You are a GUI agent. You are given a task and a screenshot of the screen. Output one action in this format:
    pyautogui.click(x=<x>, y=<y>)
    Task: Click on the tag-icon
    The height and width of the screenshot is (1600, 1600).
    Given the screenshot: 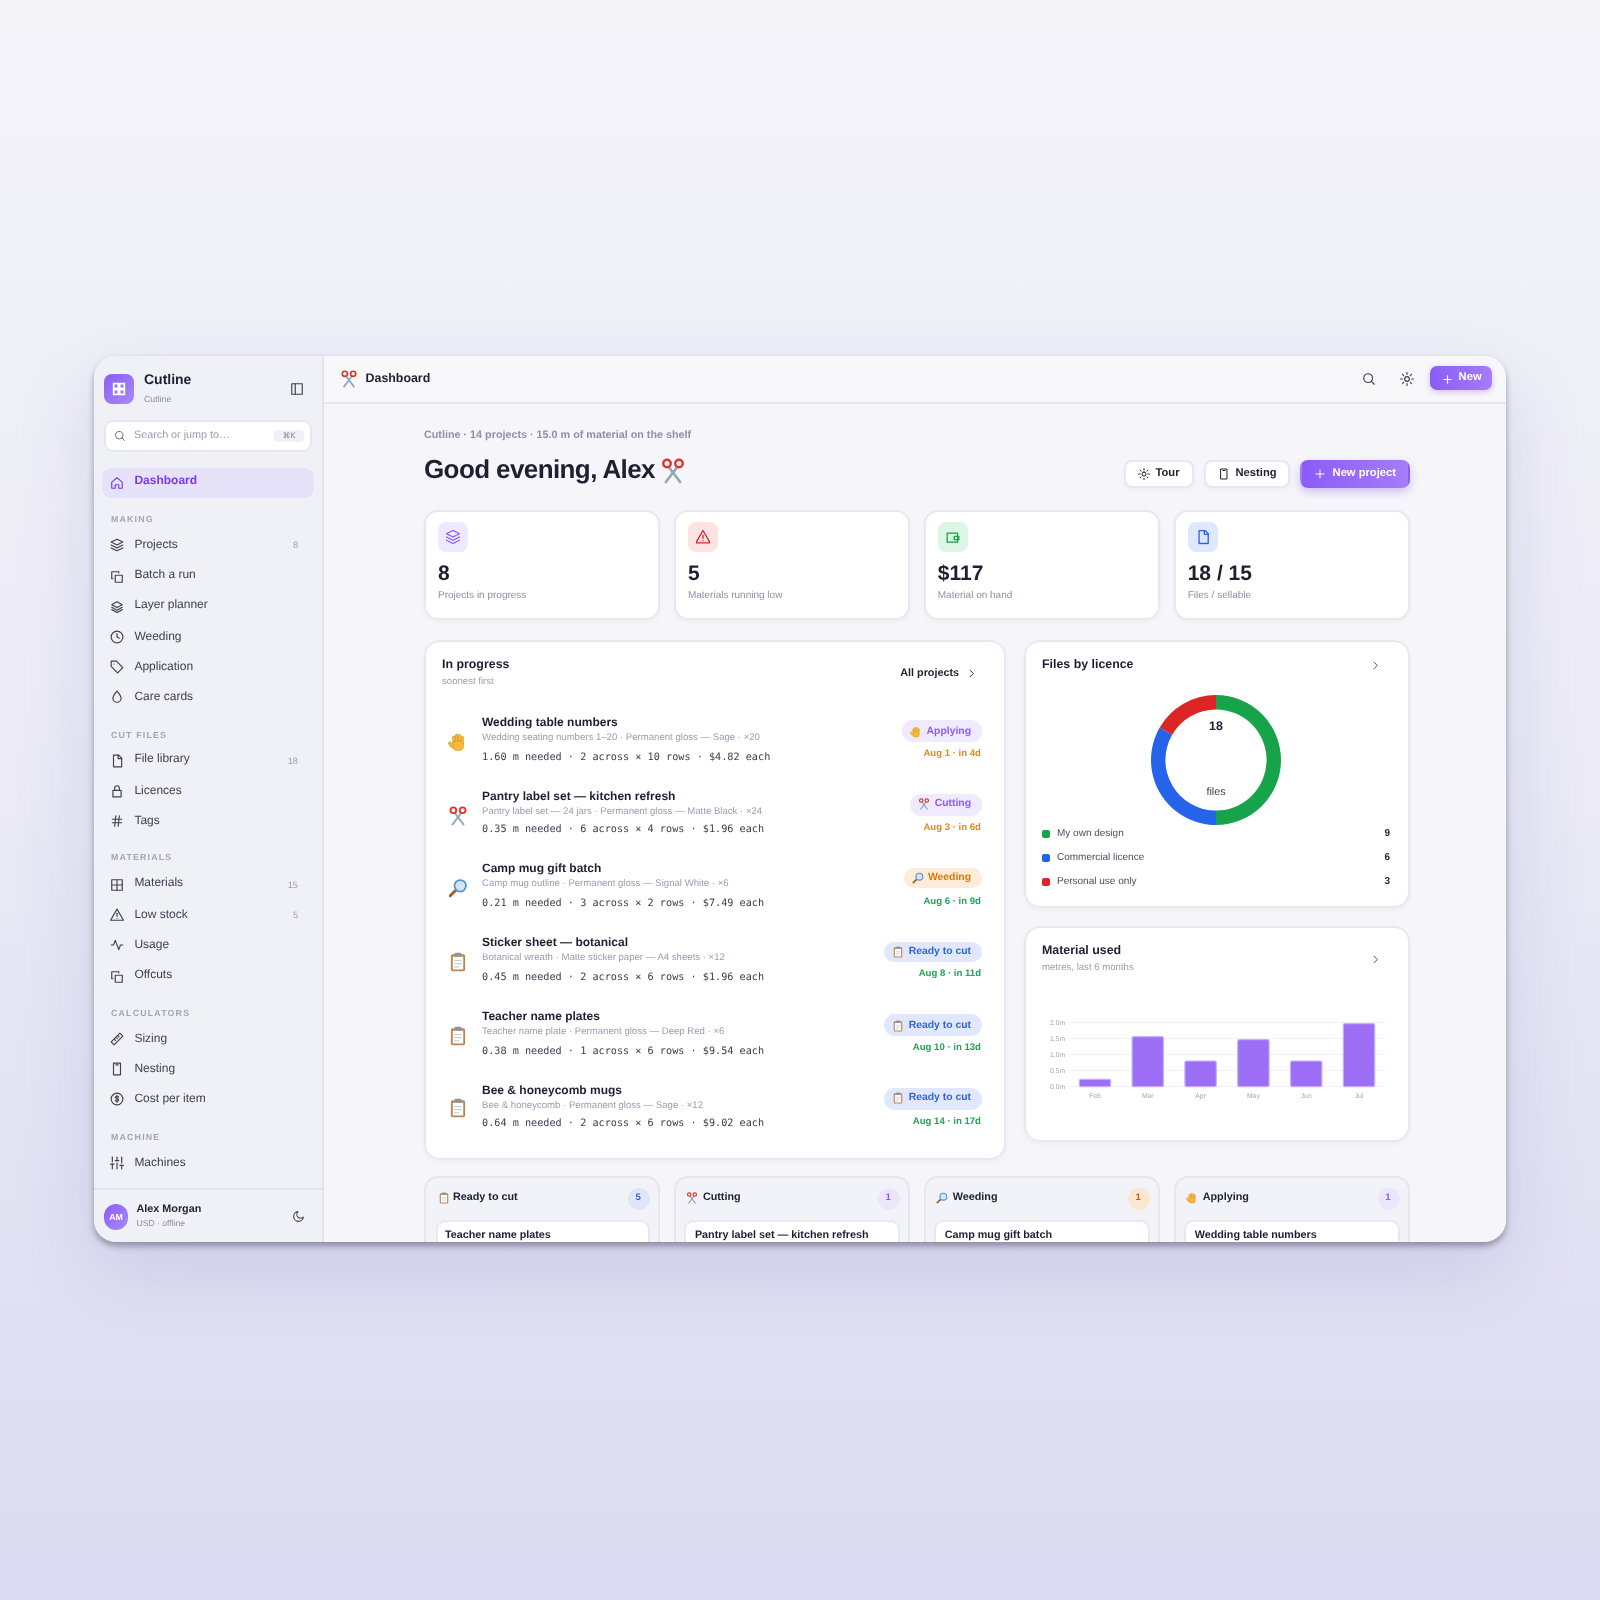 What is the action you would take?
    pyautogui.click(x=117, y=667)
    